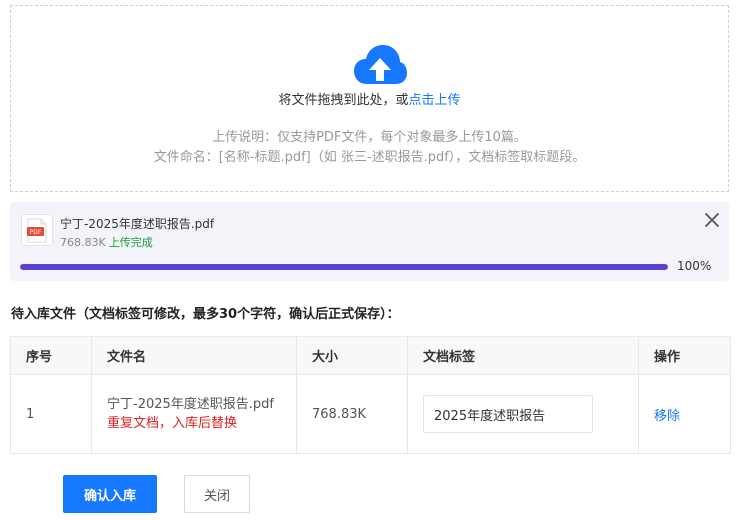  I want to click on pdf-icon-label: PDF, so click(36, 232).